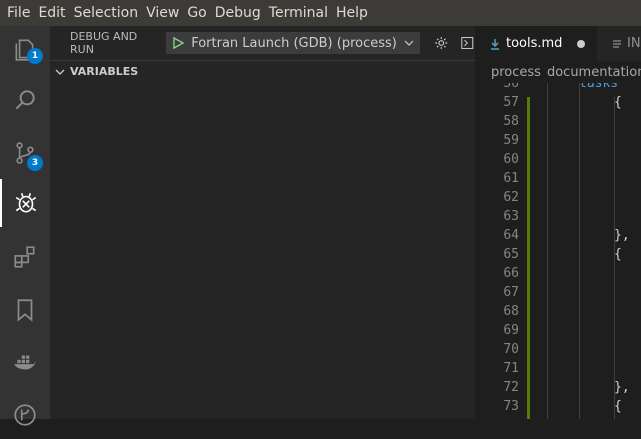  Describe the element at coordinates (348, 13) in the screenshot. I see `menu-help: Help` at that location.